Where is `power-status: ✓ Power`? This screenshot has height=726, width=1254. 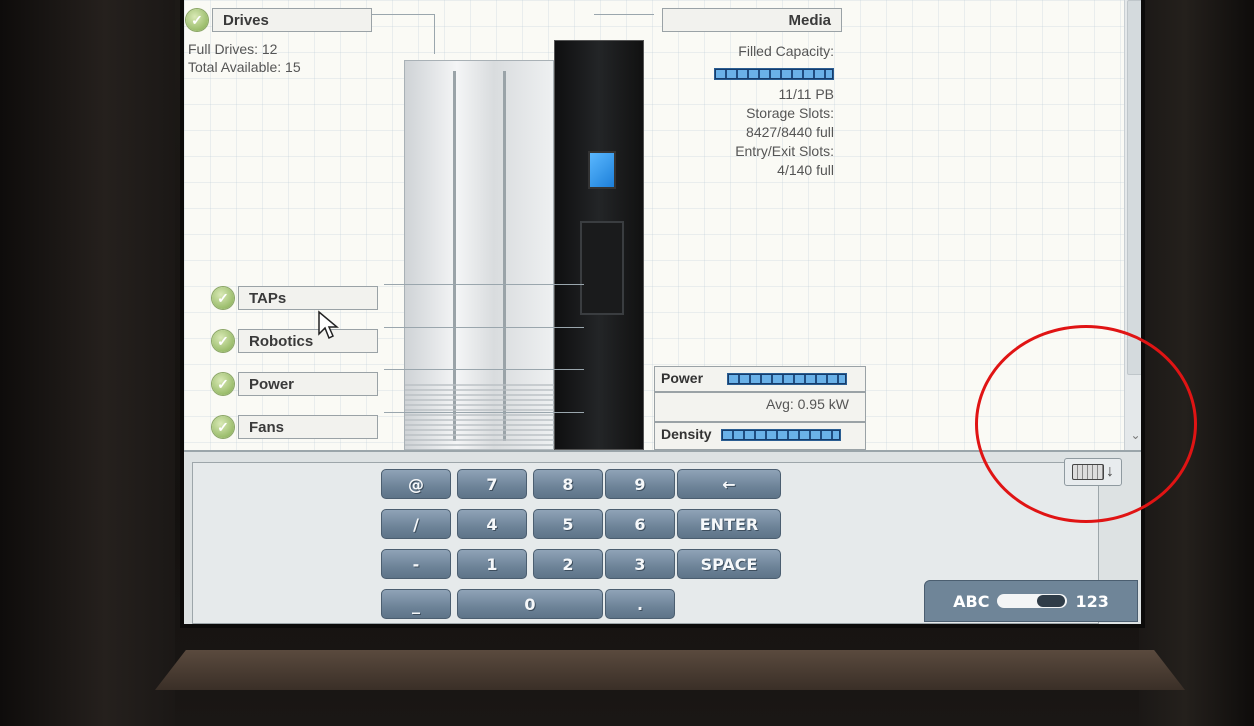
power-status: ✓ Power is located at coordinates (295, 384).